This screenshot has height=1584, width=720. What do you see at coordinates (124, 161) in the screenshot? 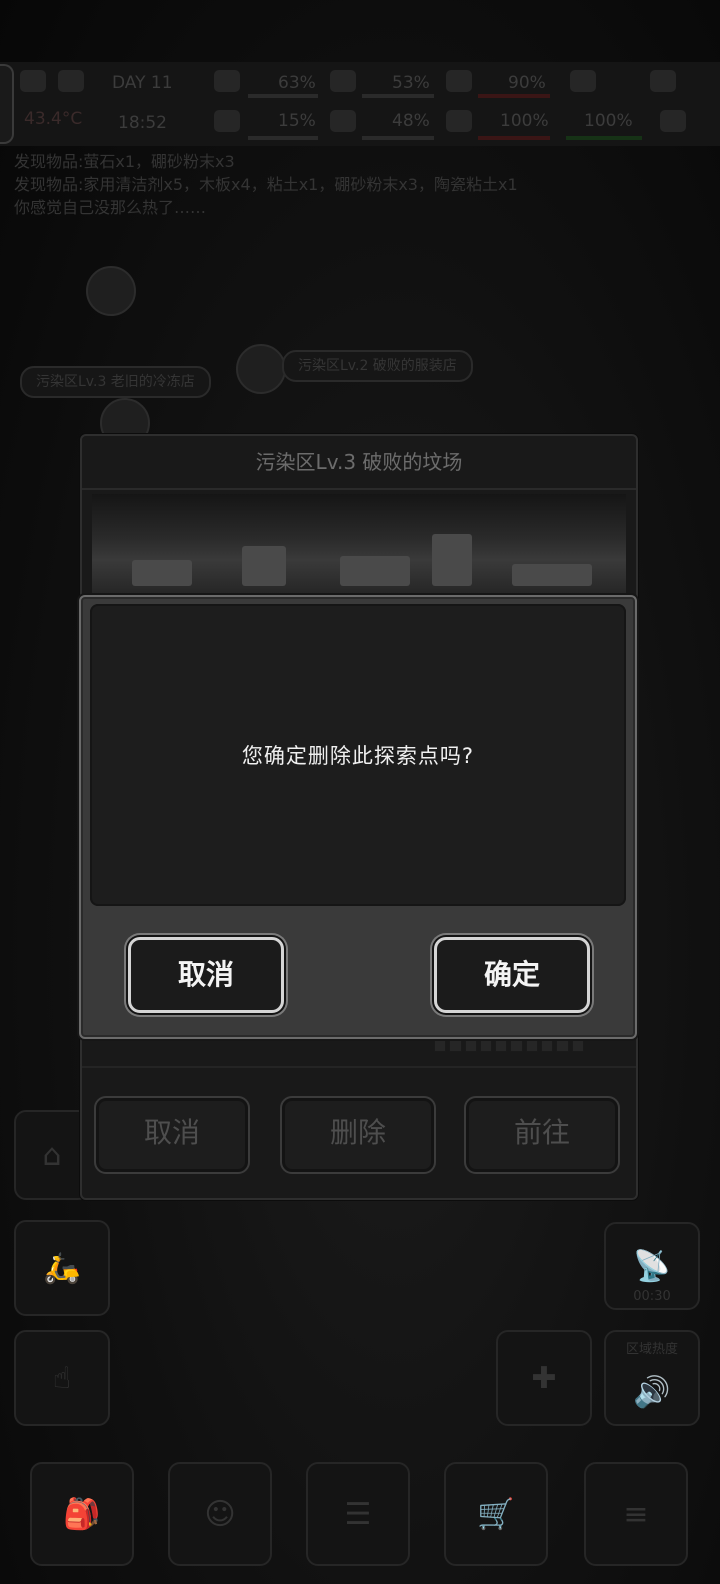
I see `log-line: 发现物品:萤石x1，硼砂粉末x3` at bounding box center [124, 161].